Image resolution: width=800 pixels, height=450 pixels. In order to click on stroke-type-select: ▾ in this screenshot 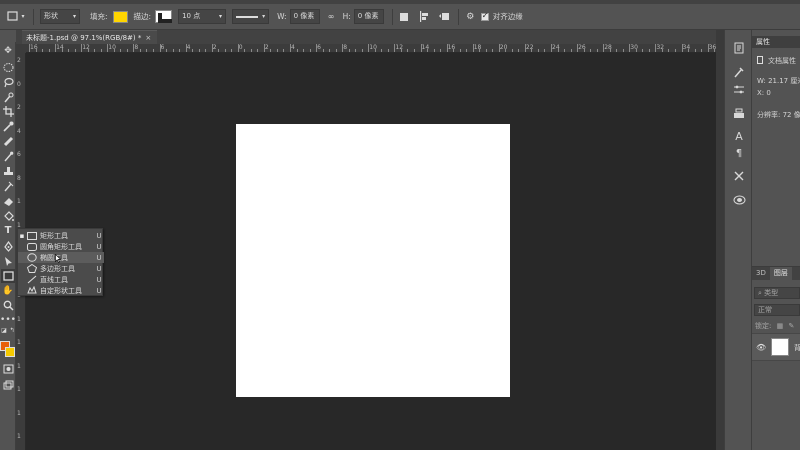, I will do `click(251, 16)`.